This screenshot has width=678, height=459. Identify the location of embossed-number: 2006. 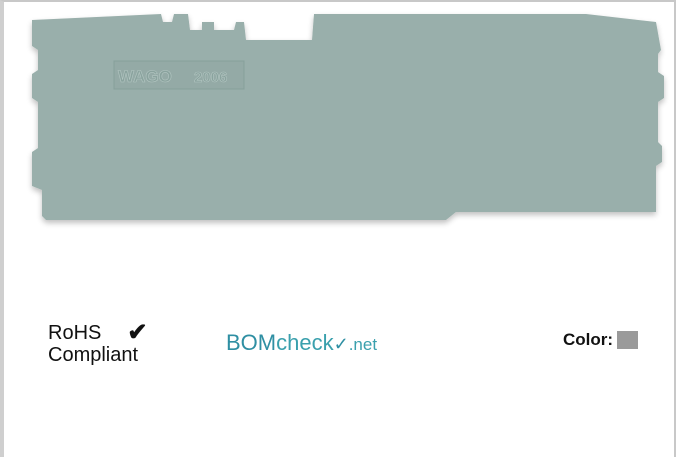
(210, 77).